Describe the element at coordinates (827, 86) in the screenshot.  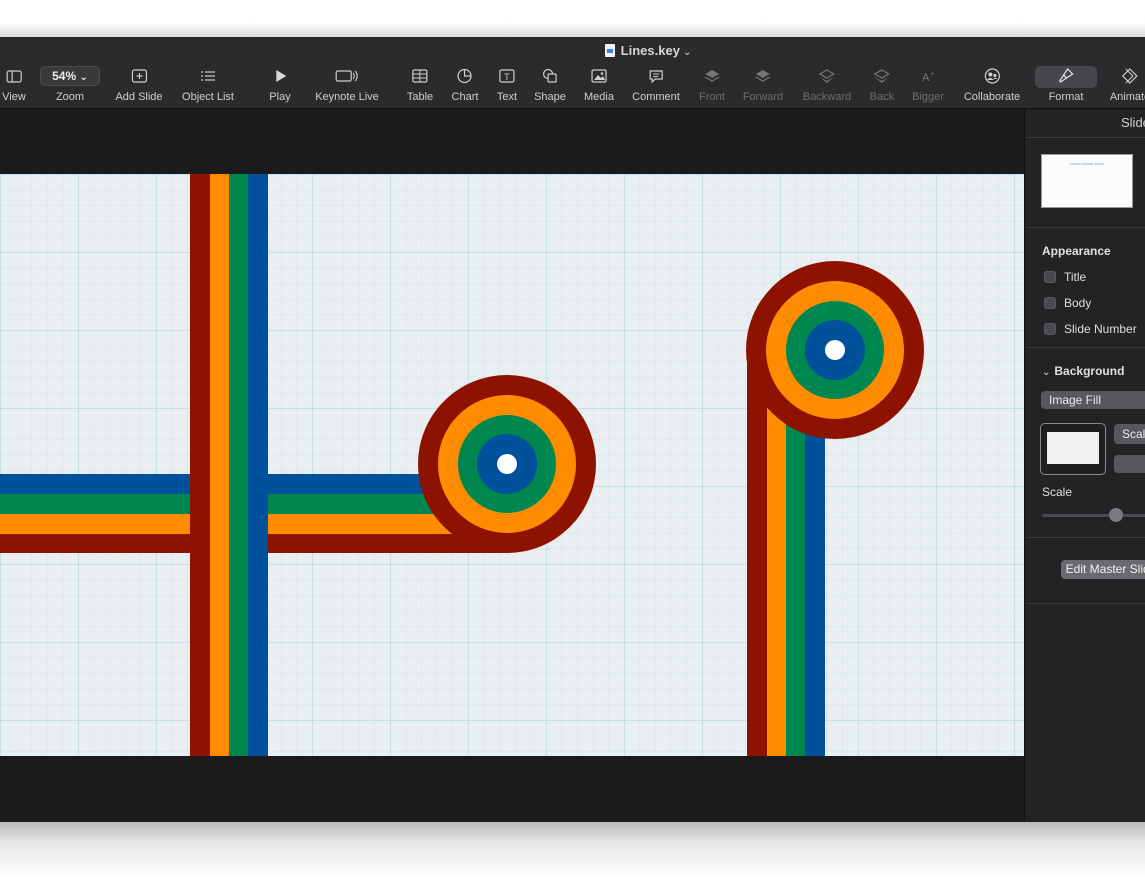
I see `backward-button: Backward` at that location.